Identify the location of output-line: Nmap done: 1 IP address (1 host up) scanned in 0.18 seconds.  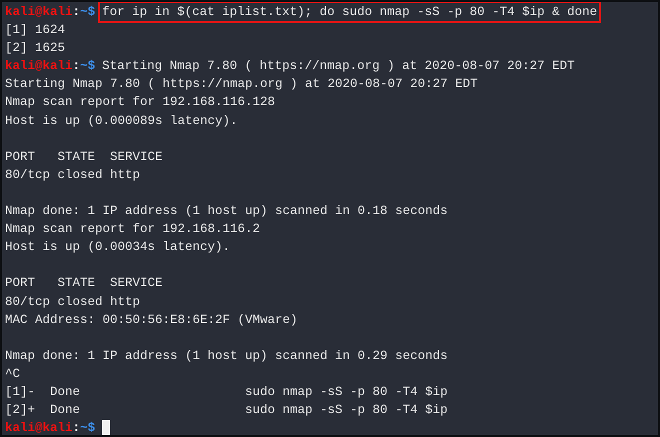
(226, 211).